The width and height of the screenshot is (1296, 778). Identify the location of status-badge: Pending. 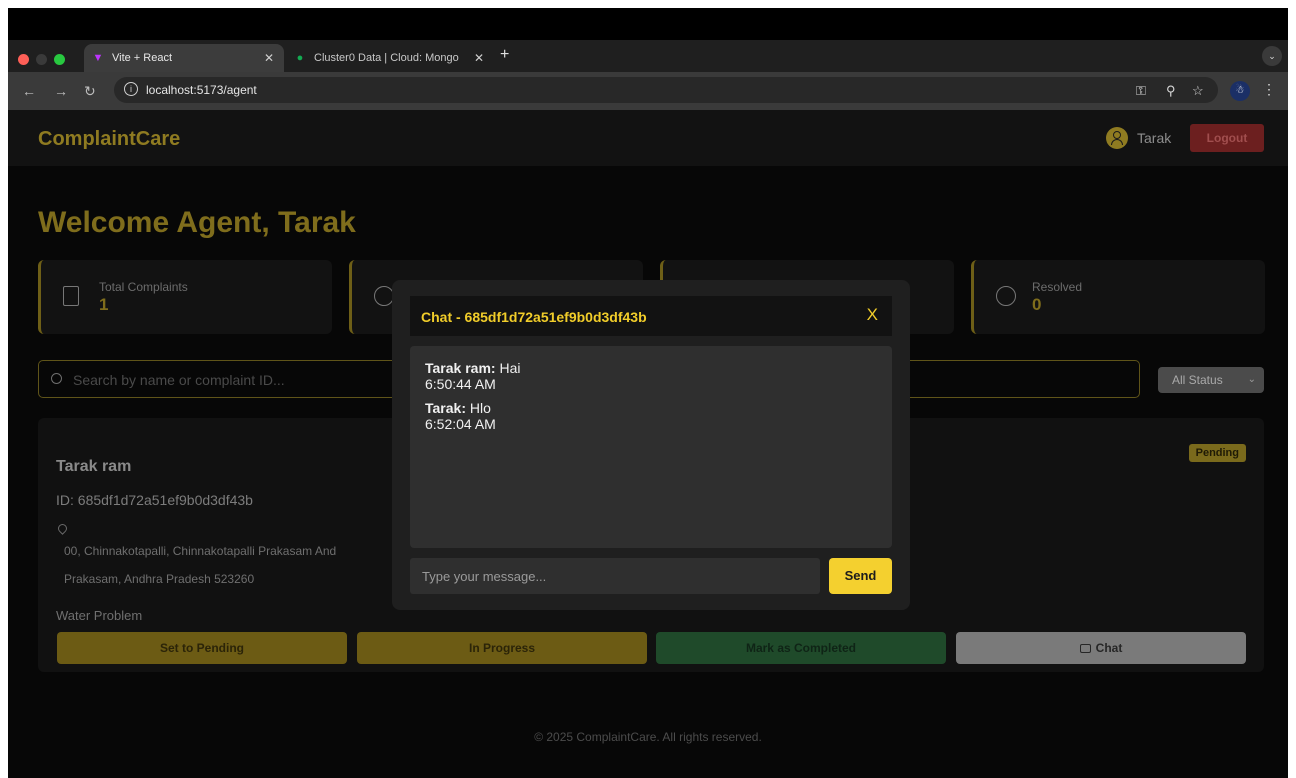
(1217, 453).